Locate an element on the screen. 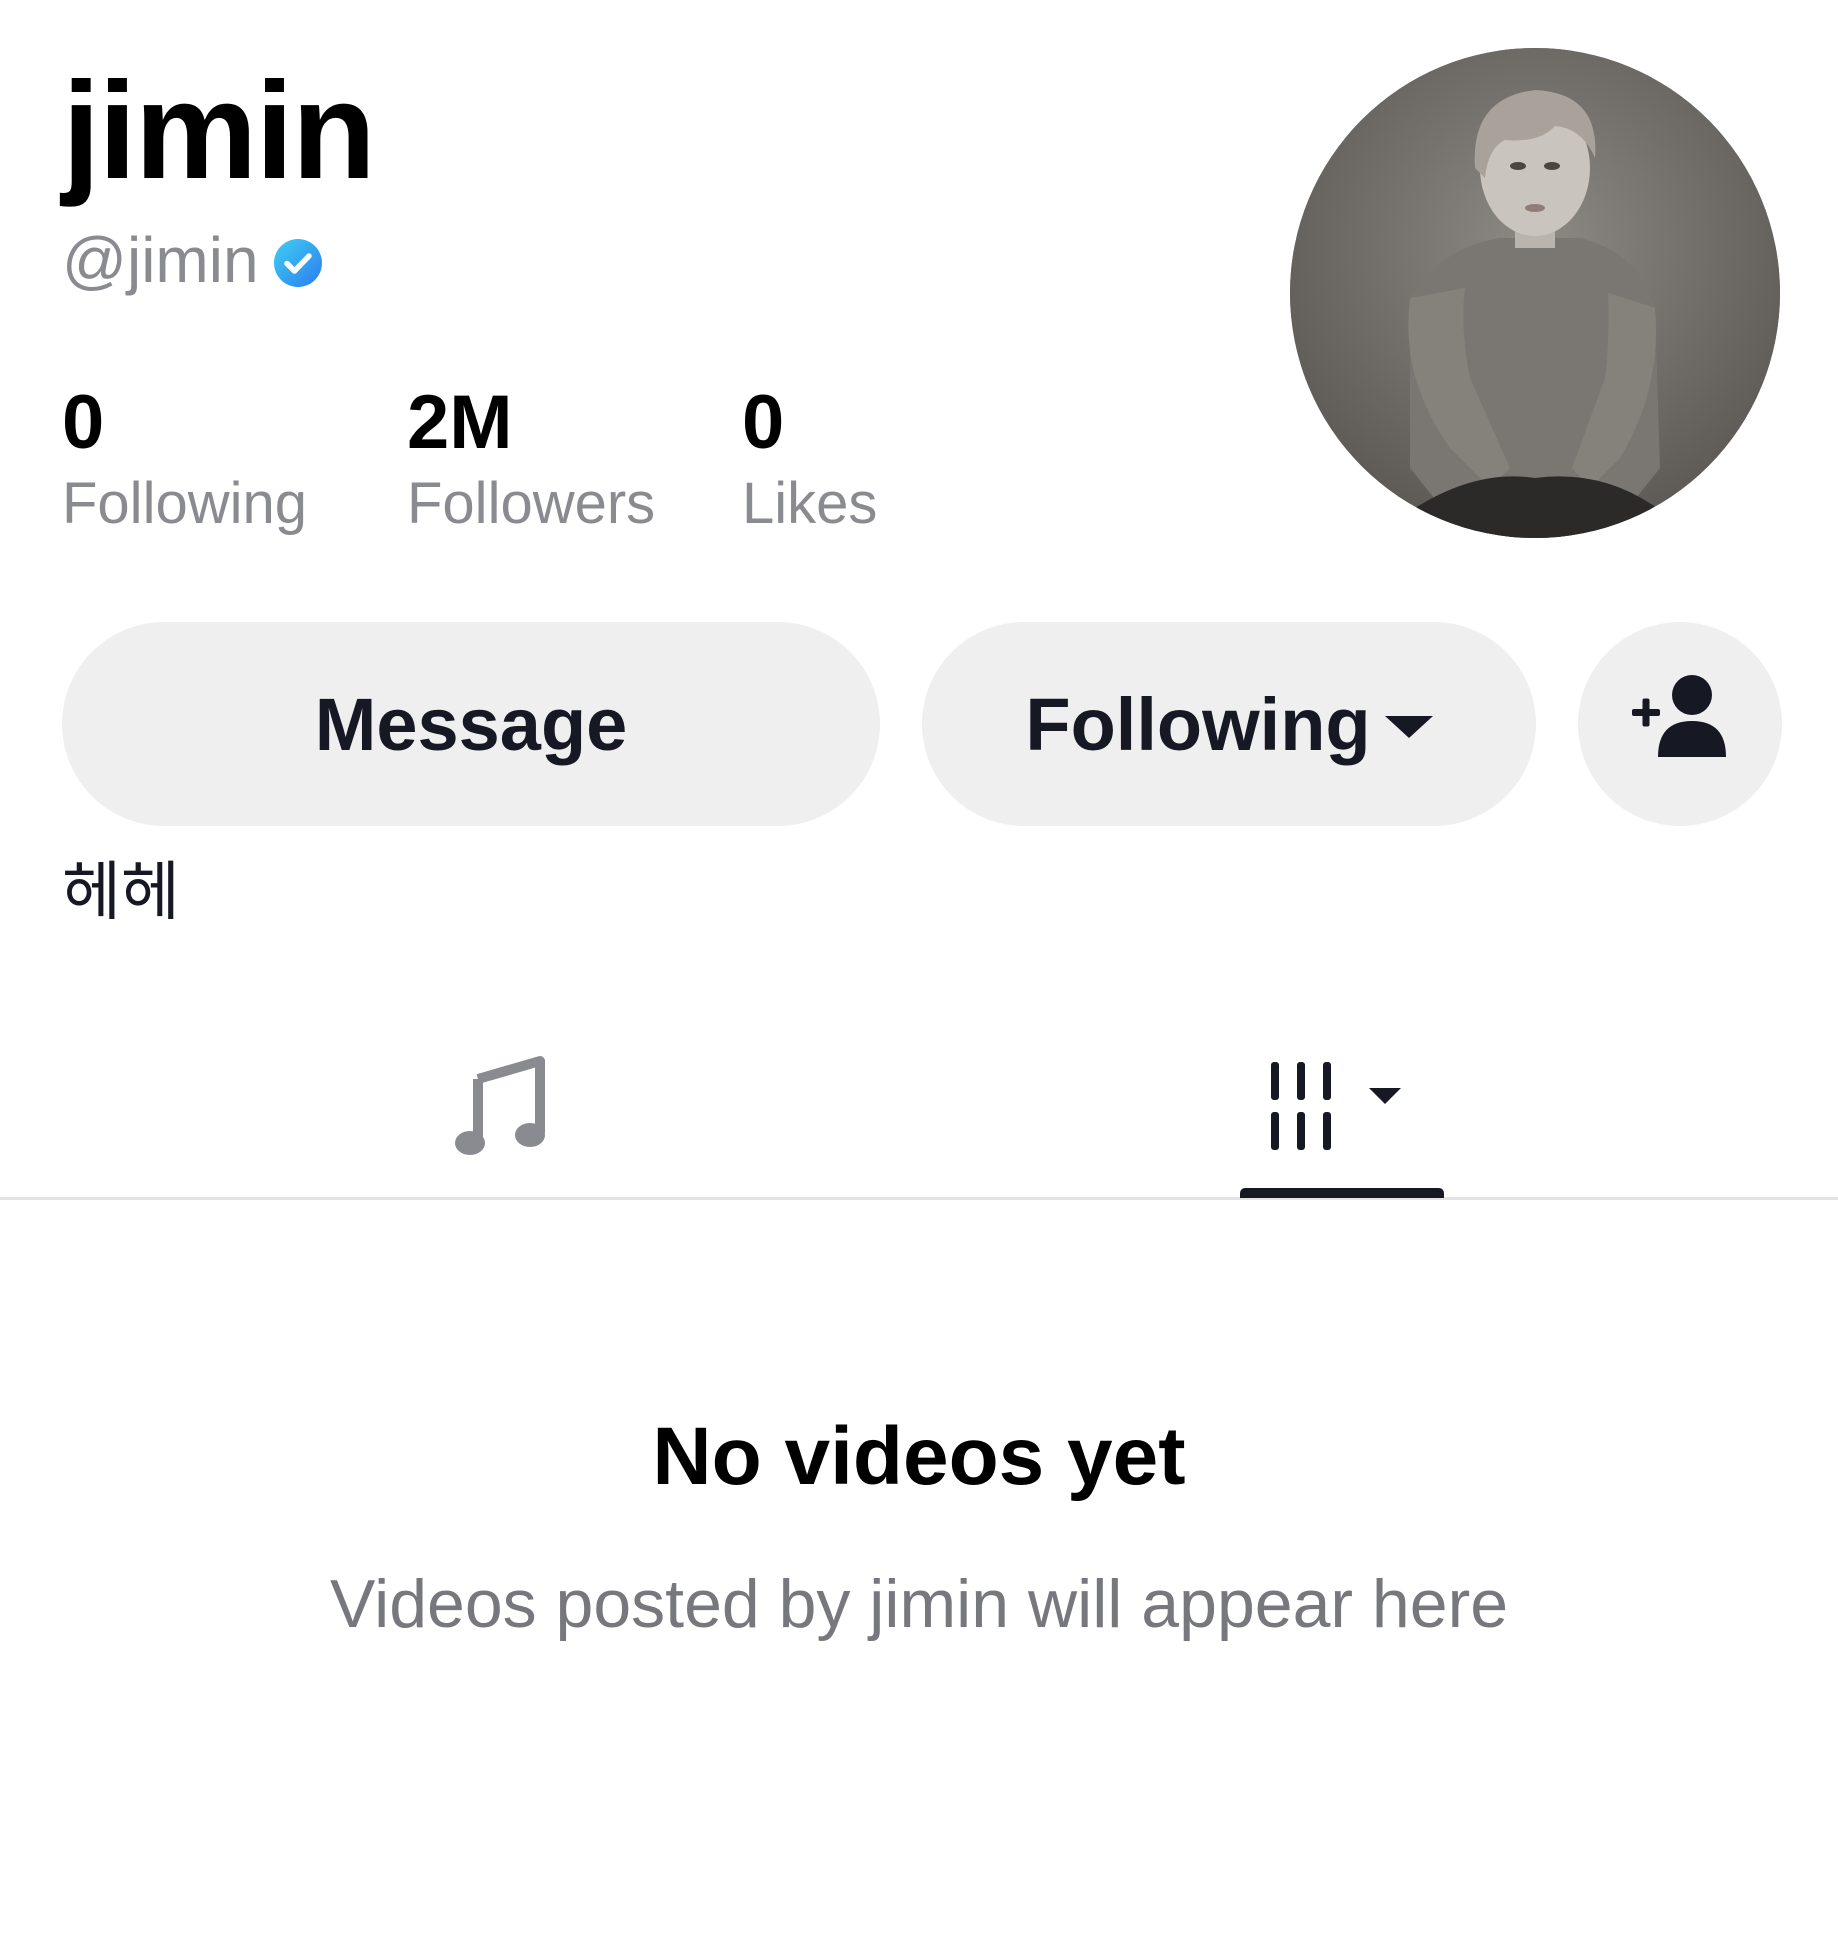 The width and height of the screenshot is (1838, 1949). handle-row: @jimin is located at coordinates (192, 260).